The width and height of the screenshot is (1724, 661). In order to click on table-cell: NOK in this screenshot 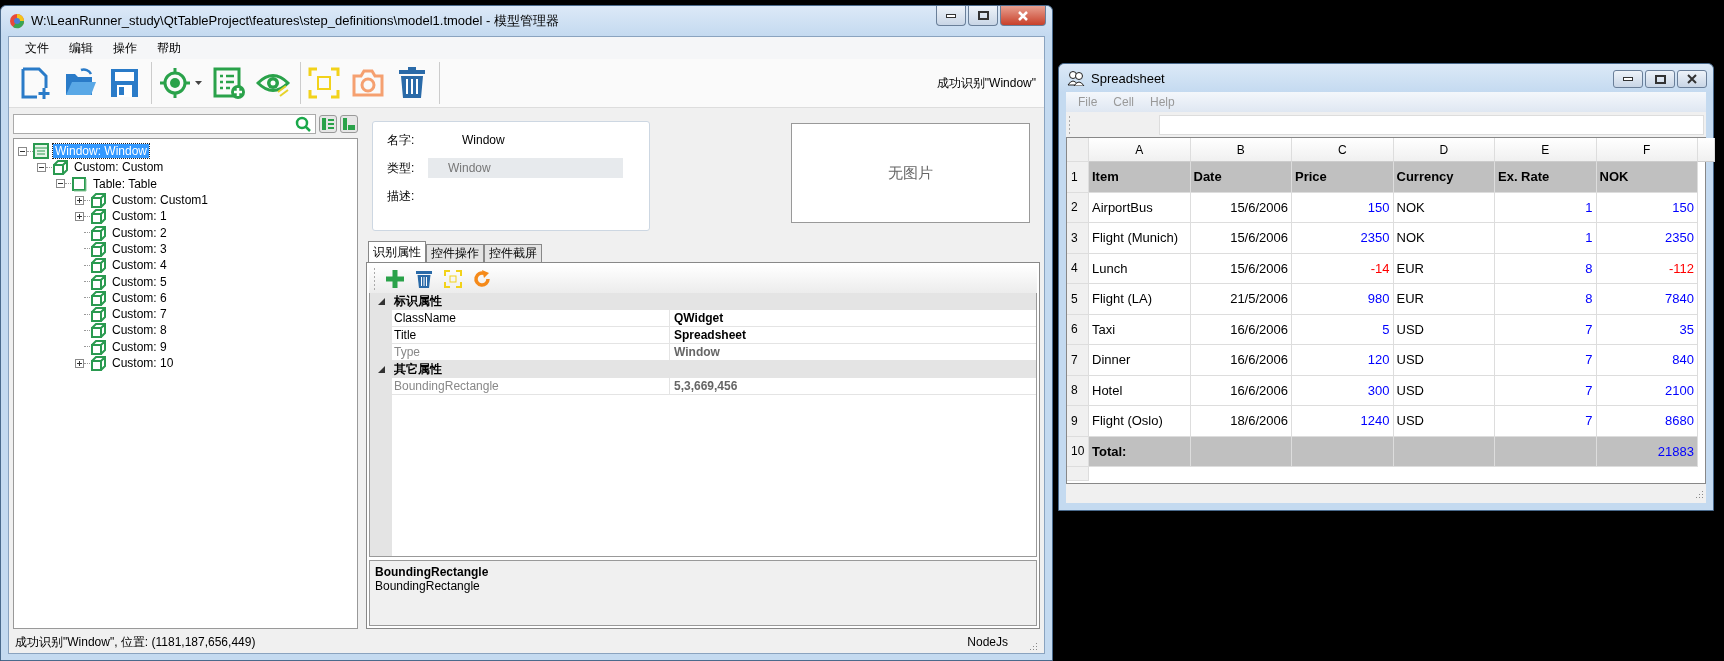, I will do `click(1410, 238)`.